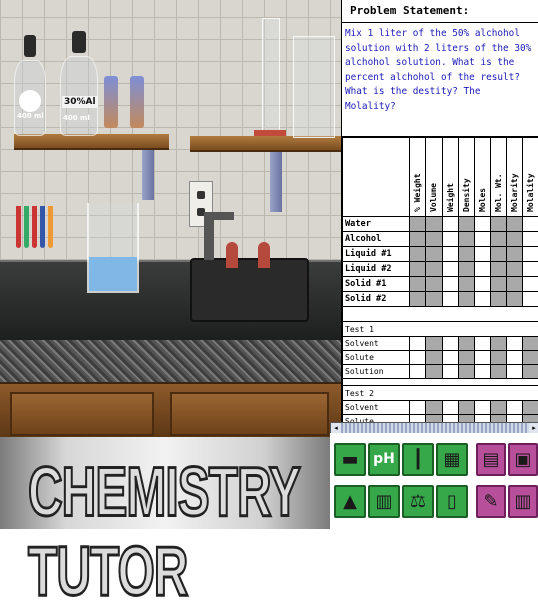  What do you see at coordinates (350, 459) in the screenshot?
I see `thermometer-tool: ▬` at bounding box center [350, 459].